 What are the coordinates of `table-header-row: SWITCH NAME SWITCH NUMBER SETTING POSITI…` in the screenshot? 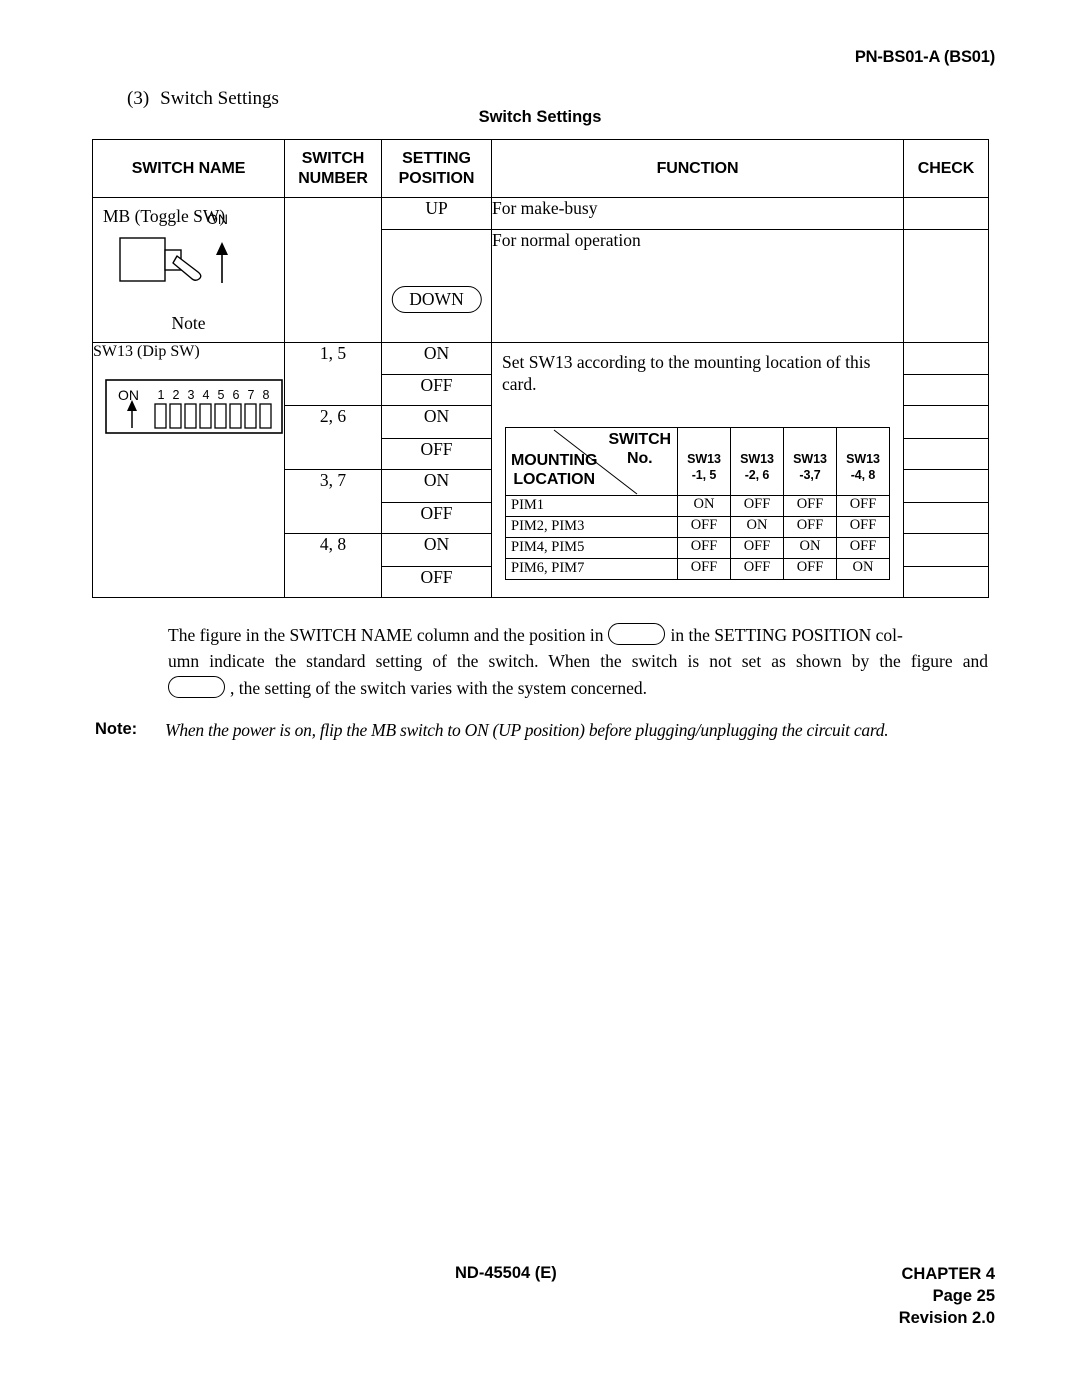 It's located at (540, 168).